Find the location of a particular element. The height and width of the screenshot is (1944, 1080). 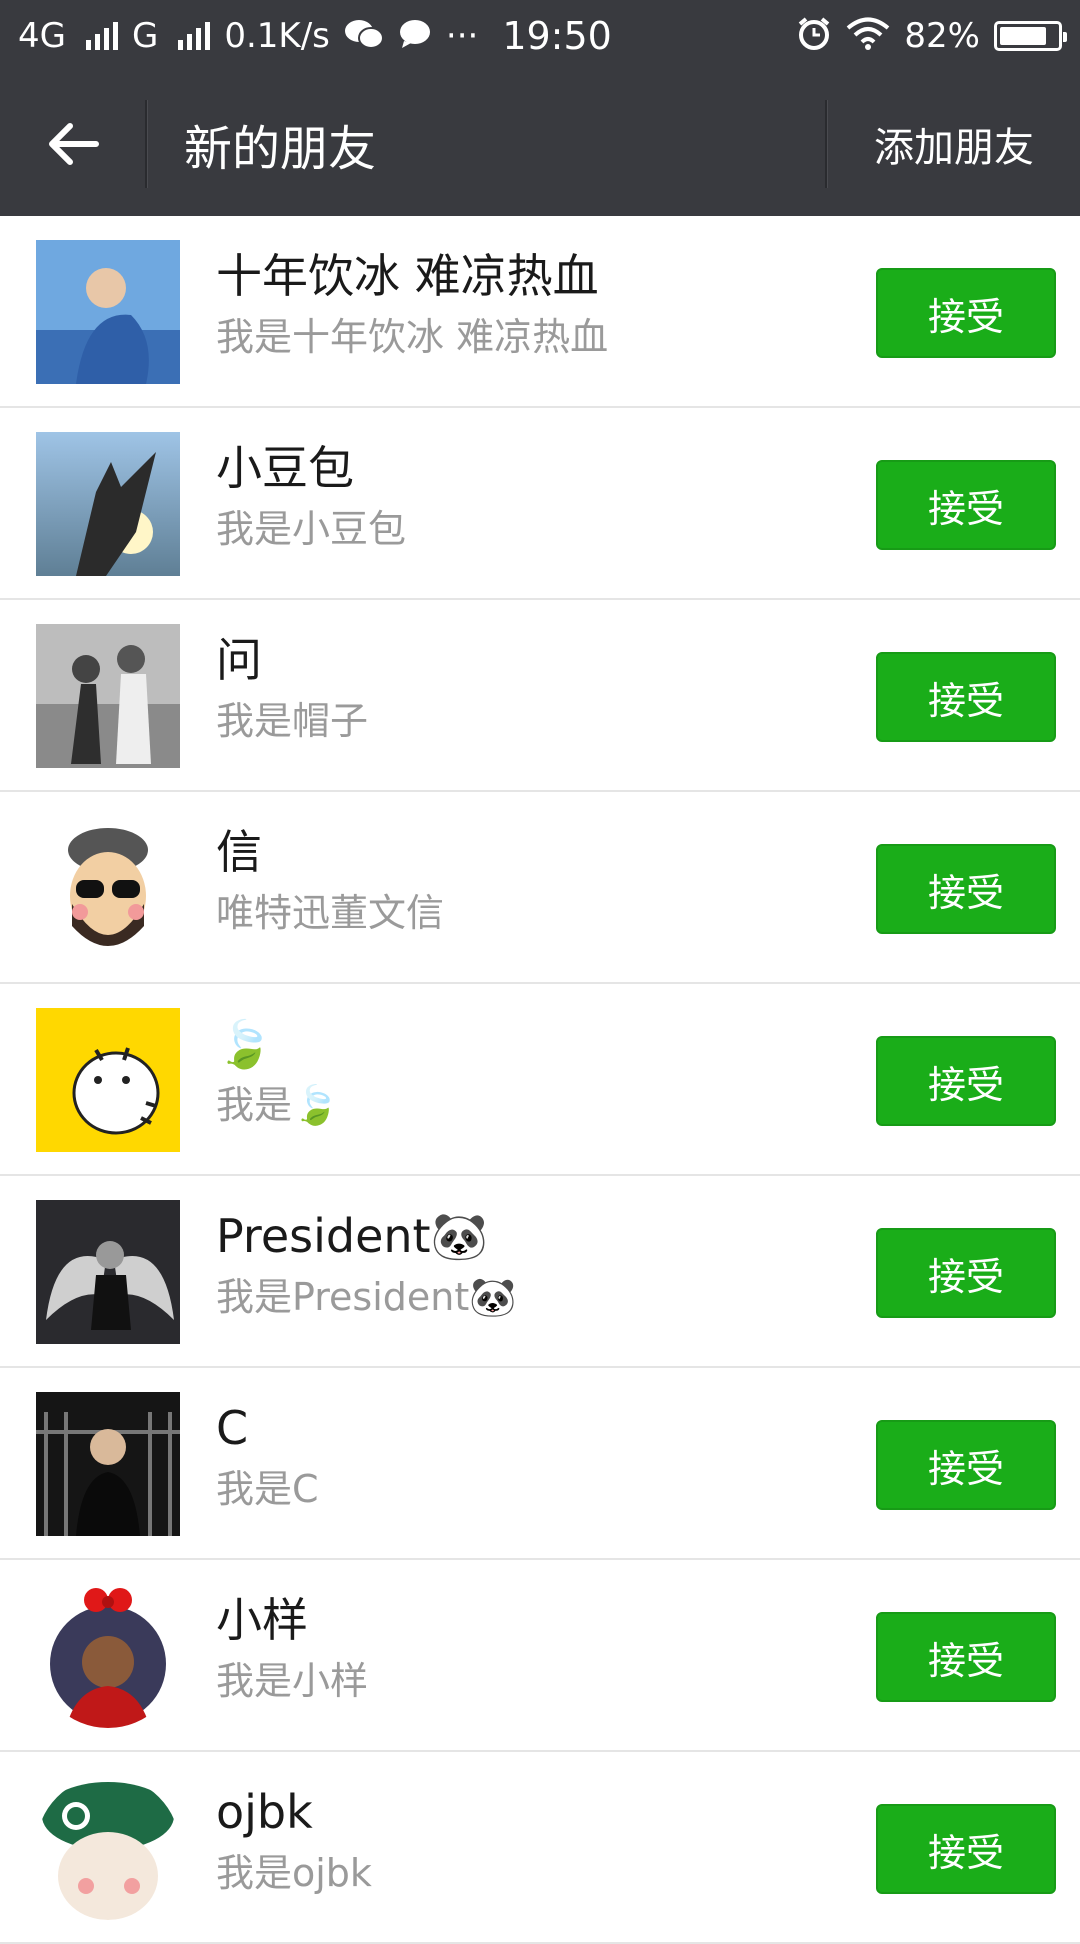

back-button is located at coordinates (72, 144).